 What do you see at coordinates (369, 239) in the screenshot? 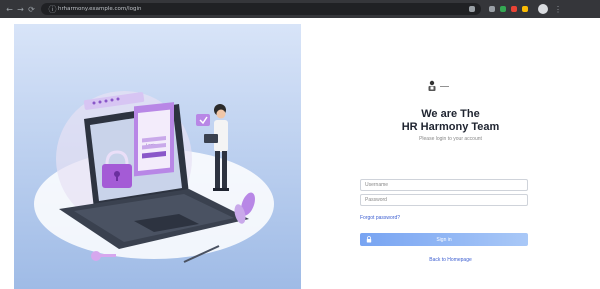
I see `lock-icon` at bounding box center [369, 239].